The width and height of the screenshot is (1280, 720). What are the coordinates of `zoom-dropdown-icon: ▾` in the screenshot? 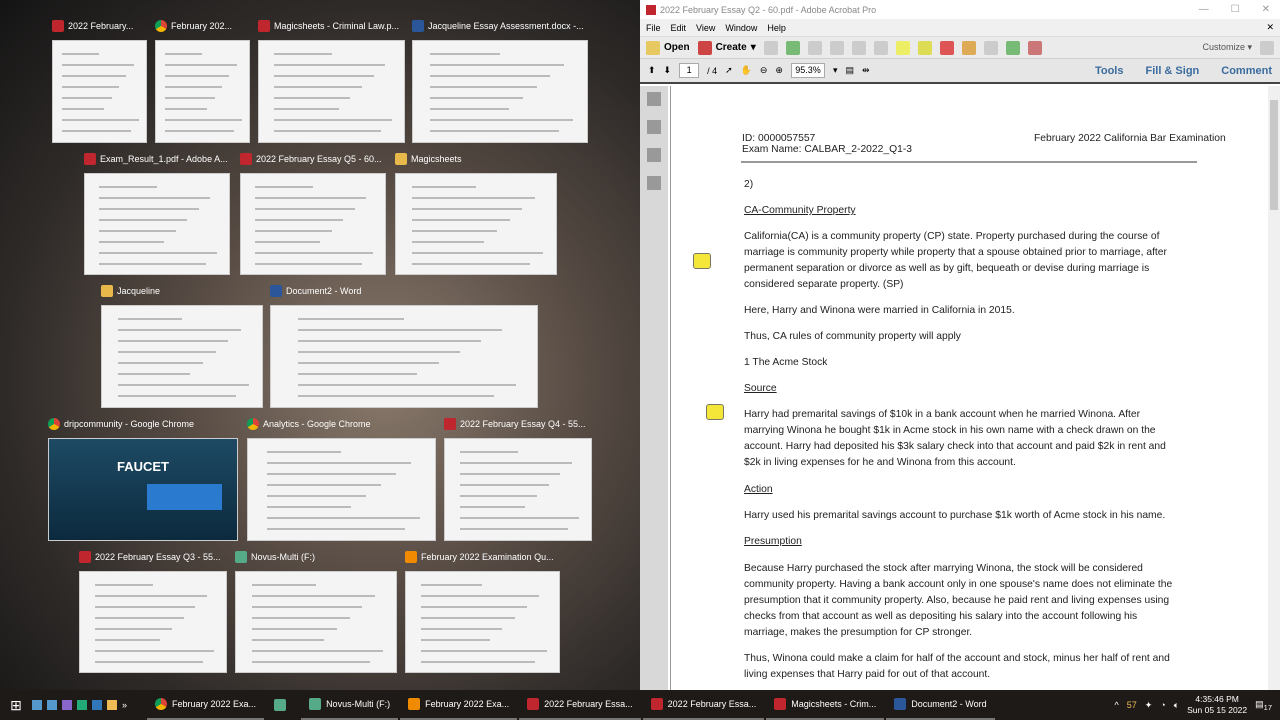 It's located at (835, 70).